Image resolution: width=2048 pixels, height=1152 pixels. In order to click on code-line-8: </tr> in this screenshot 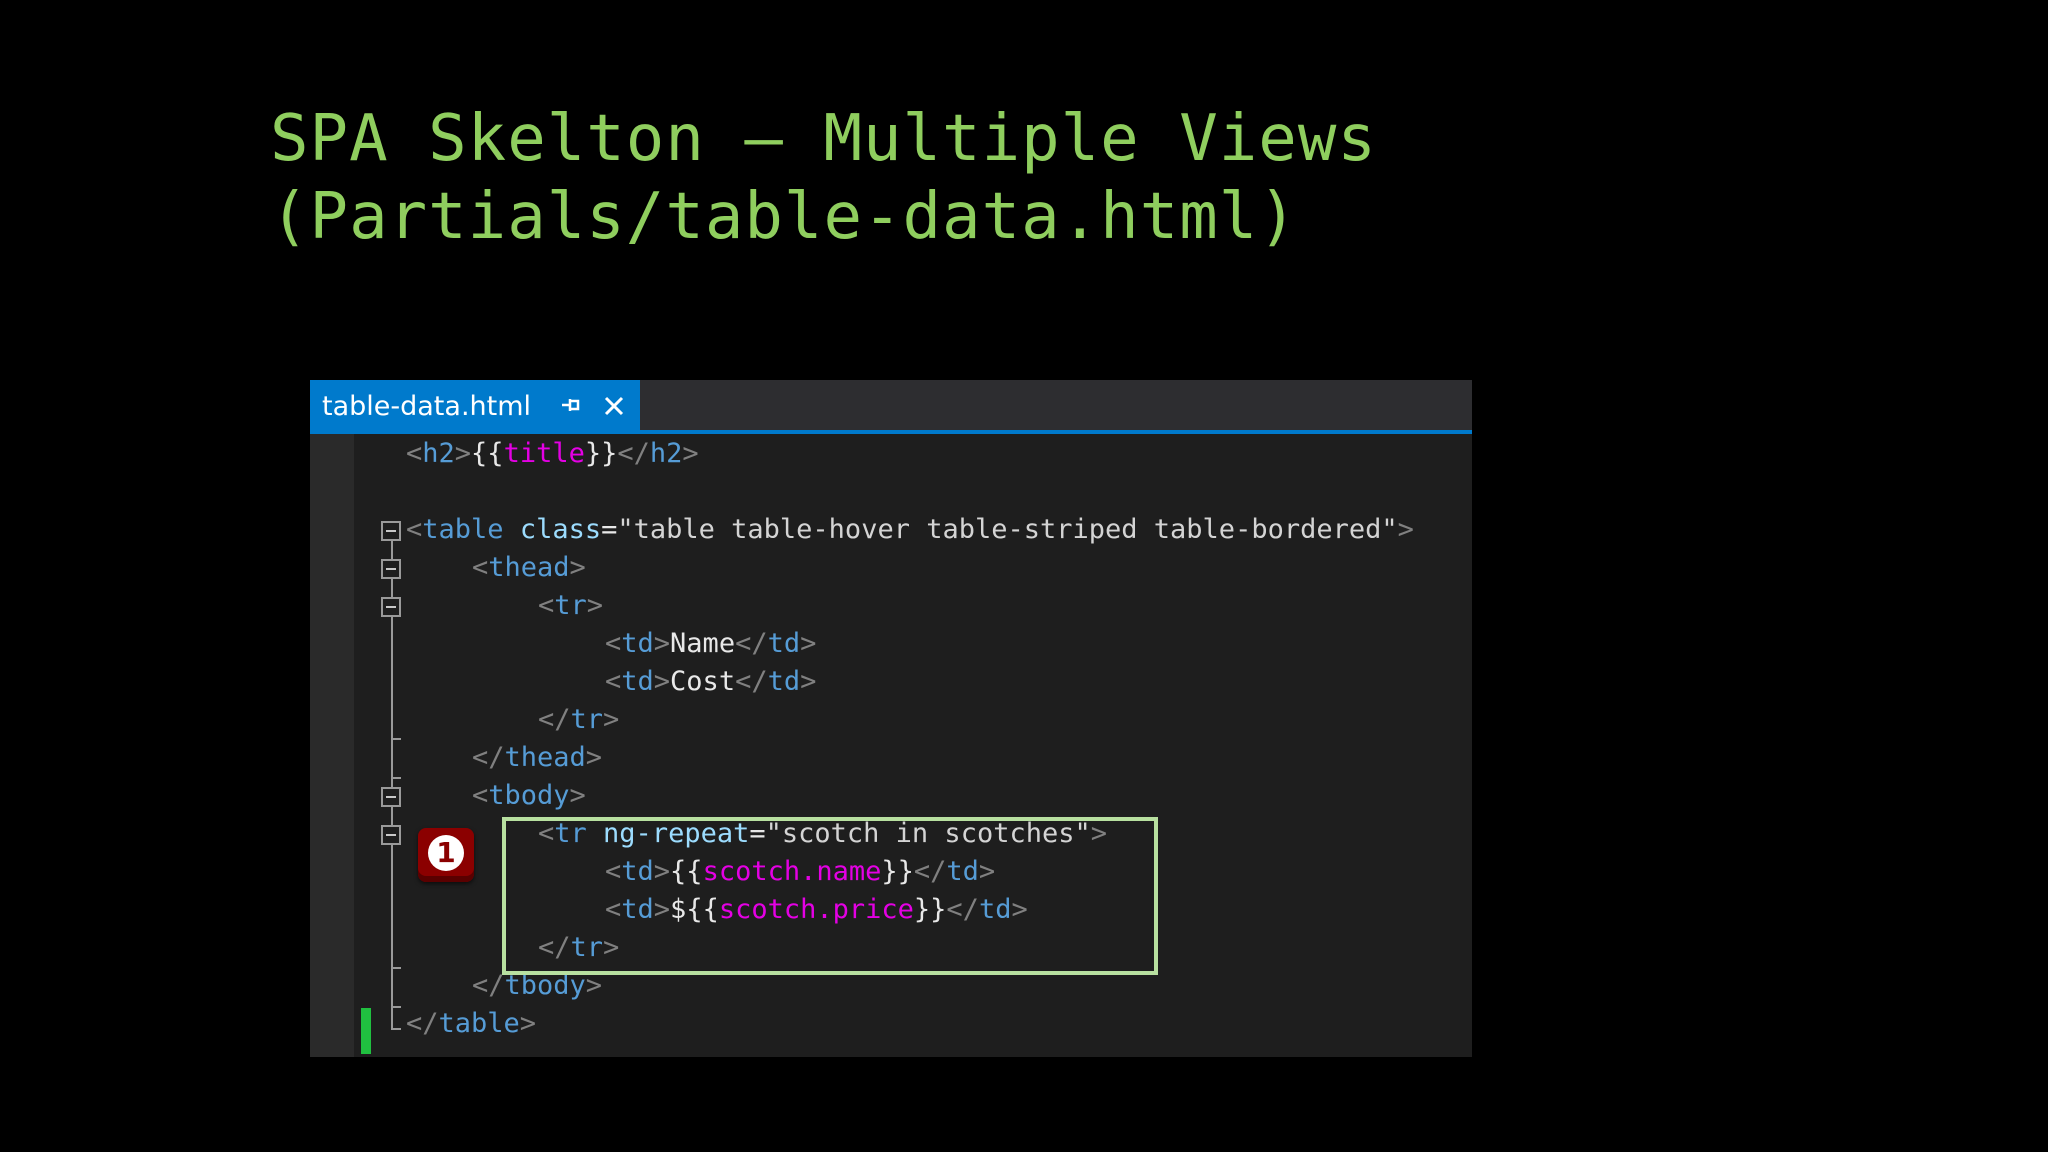, I will do `click(579, 719)`.